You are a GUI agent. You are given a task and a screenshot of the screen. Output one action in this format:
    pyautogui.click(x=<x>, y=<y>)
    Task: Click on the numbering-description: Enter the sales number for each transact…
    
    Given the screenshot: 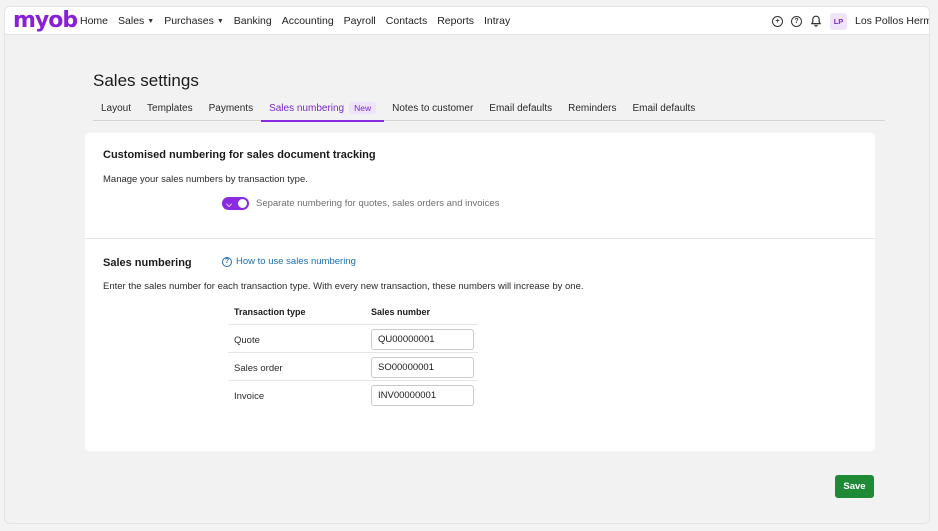 What is the action you would take?
    pyautogui.click(x=343, y=286)
    